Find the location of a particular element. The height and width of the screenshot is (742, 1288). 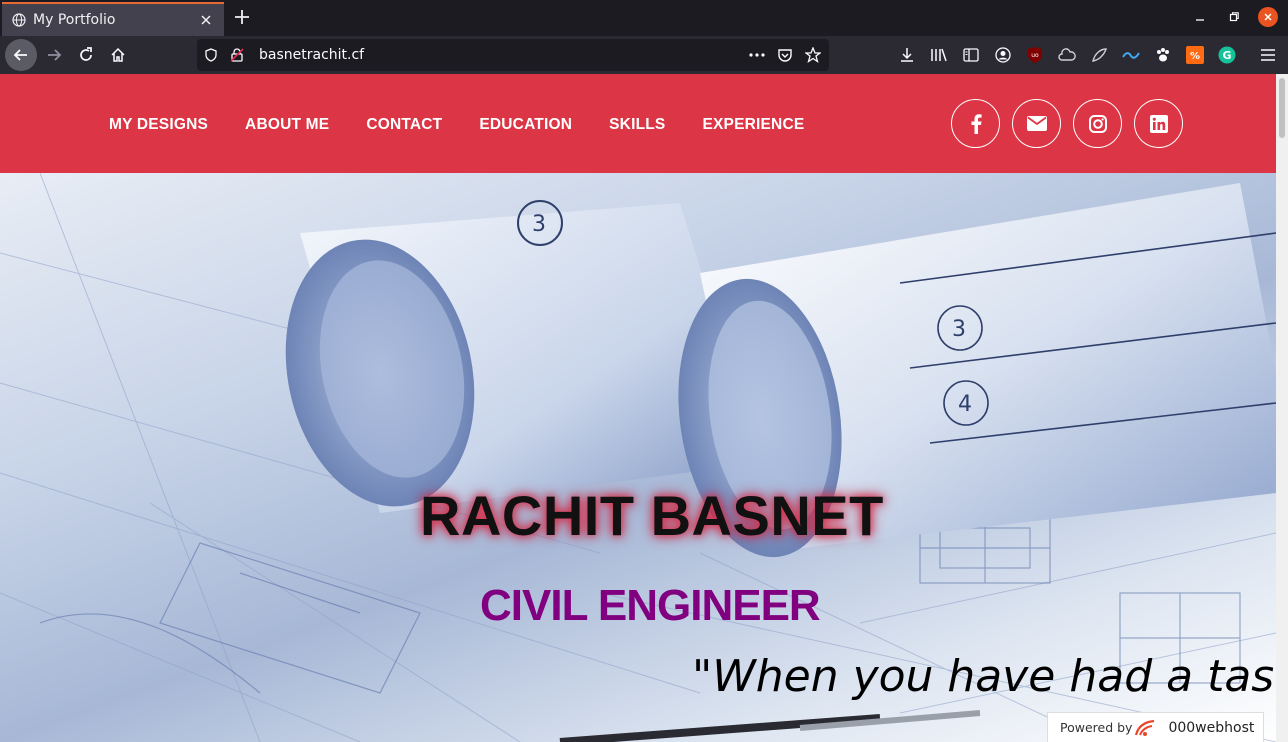

insecure-lock-icon is located at coordinates (237, 55).